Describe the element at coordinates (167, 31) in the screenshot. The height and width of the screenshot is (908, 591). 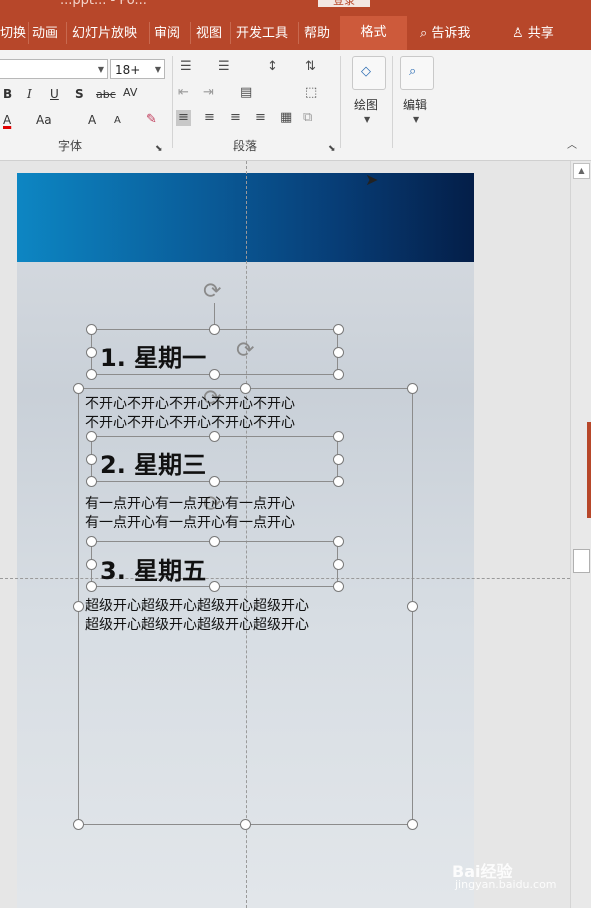
I see `tab-review: 审阅` at that location.